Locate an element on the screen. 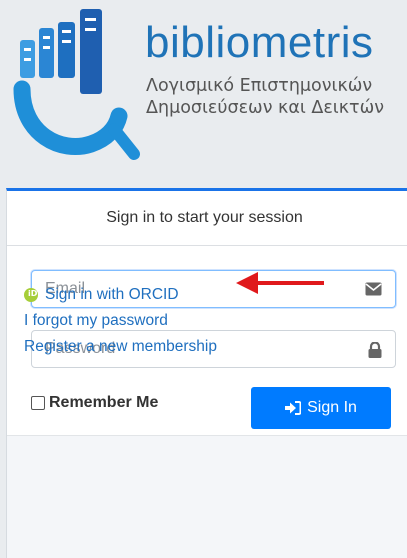  arrow-annotation is located at coordinates (280, 283).